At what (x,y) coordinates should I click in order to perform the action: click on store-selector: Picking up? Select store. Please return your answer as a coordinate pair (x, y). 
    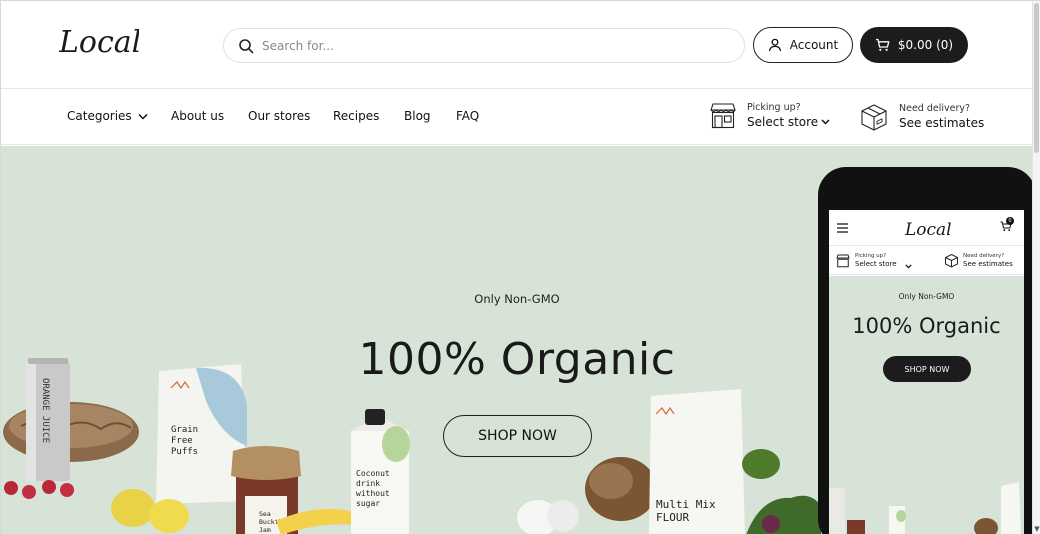
    Looking at the image, I should click on (769, 116).